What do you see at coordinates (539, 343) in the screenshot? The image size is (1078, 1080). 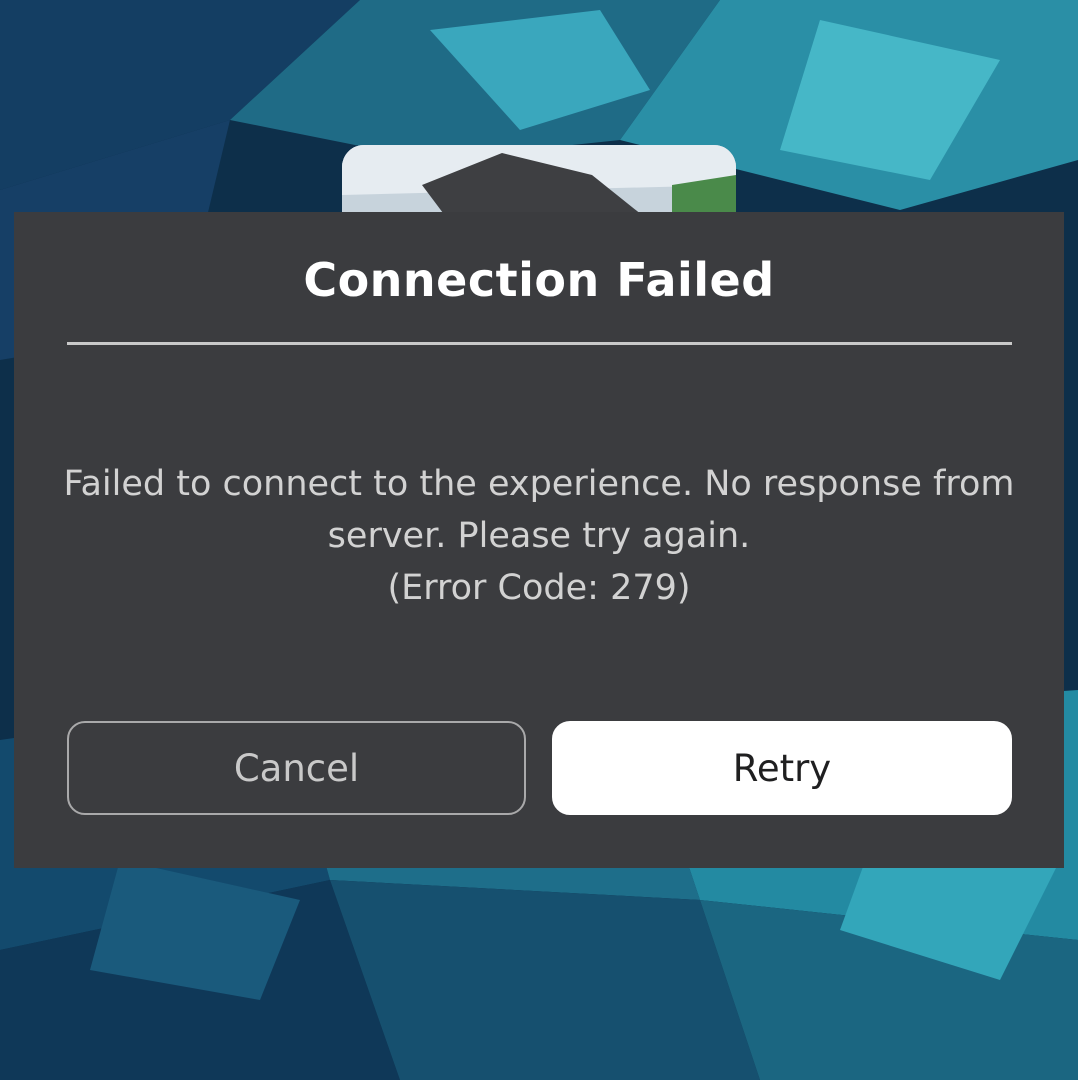 I see `title-divider` at bounding box center [539, 343].